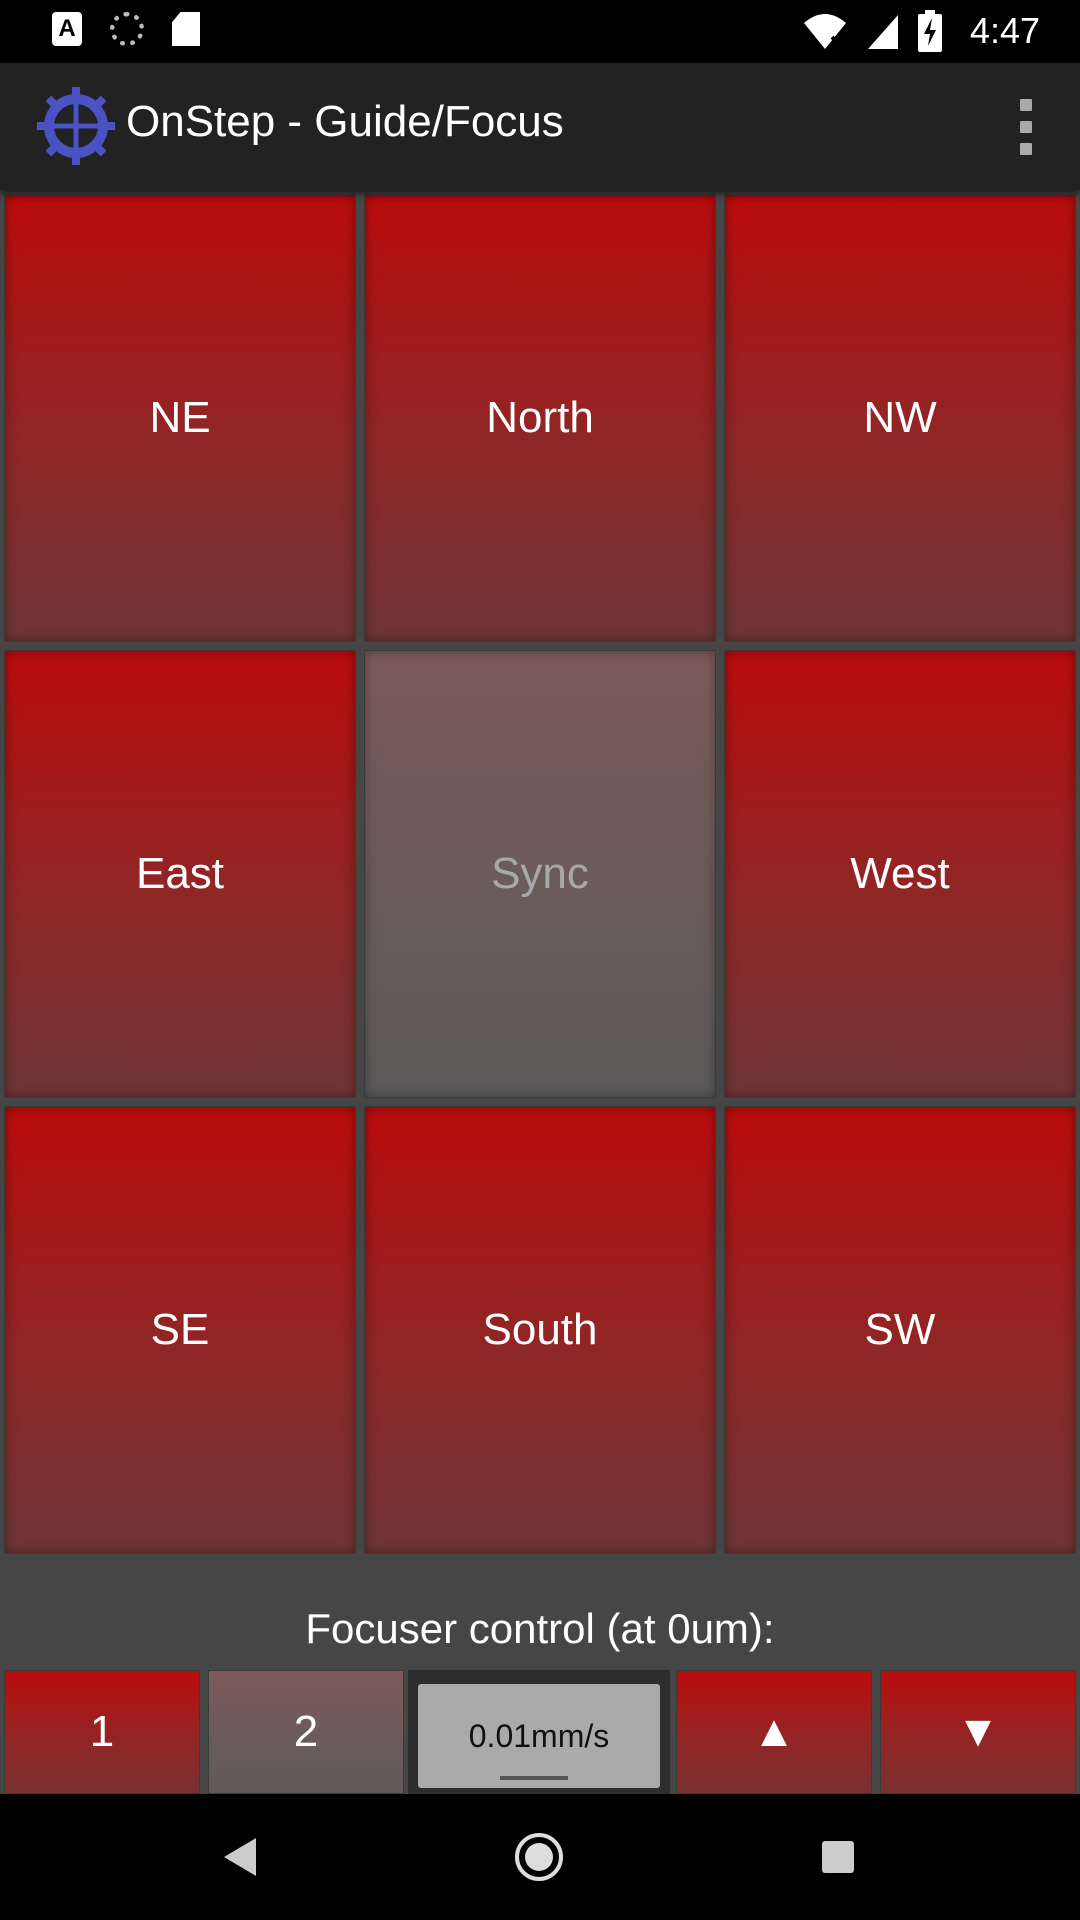 This screenshot has width=1080, height=1920. What do you see at coordinates (345, 121) in the screenshot?
I see `app-title: OnStep - Guide/Focus` at bounding box center [345, 121].